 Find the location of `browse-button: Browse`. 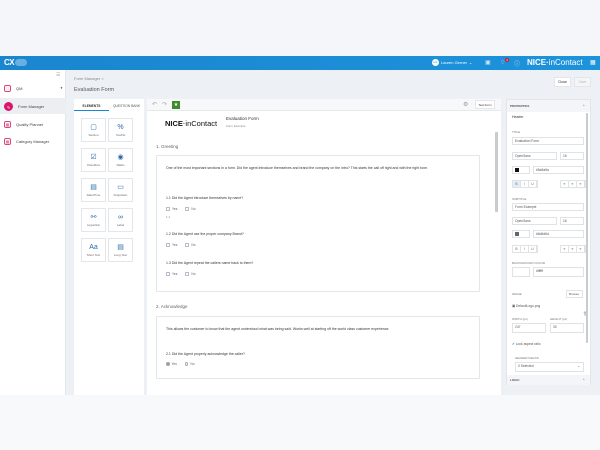

browse-button: Browse is located at coordinates (574, 294).